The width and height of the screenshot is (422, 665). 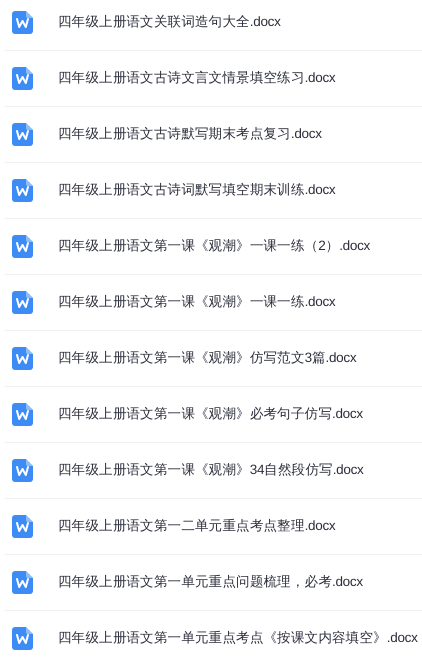 I want to click on file-name: 四年级上册语文古诗词默写填空期末训练.docx, so click(x=197, y=190).